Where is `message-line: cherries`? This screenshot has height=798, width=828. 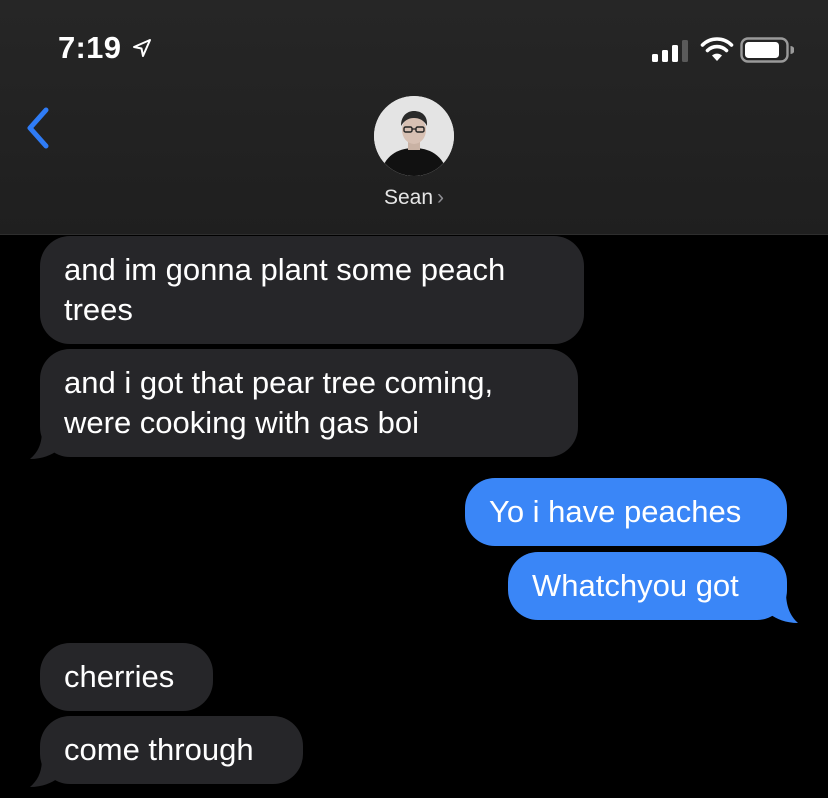
message-line: cherries is located at coordinates (119, 676).